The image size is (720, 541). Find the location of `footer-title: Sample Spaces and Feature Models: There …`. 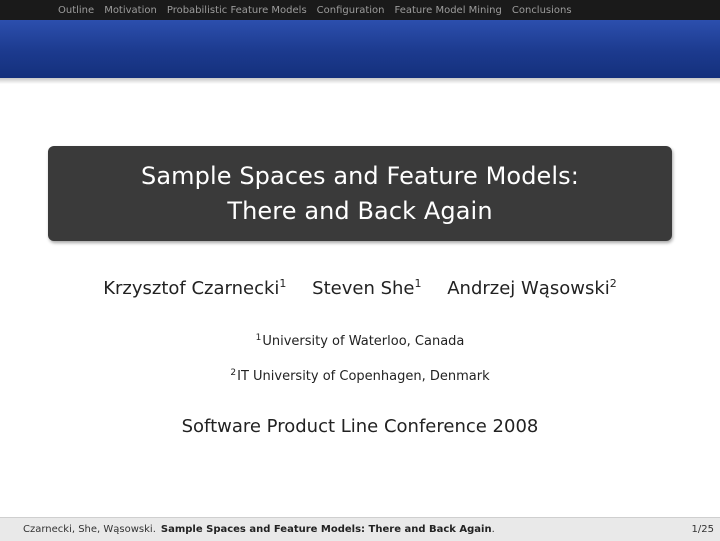

footer-title: Sample Spaces and Feature Models: There … is located at coordinates (326, 529).